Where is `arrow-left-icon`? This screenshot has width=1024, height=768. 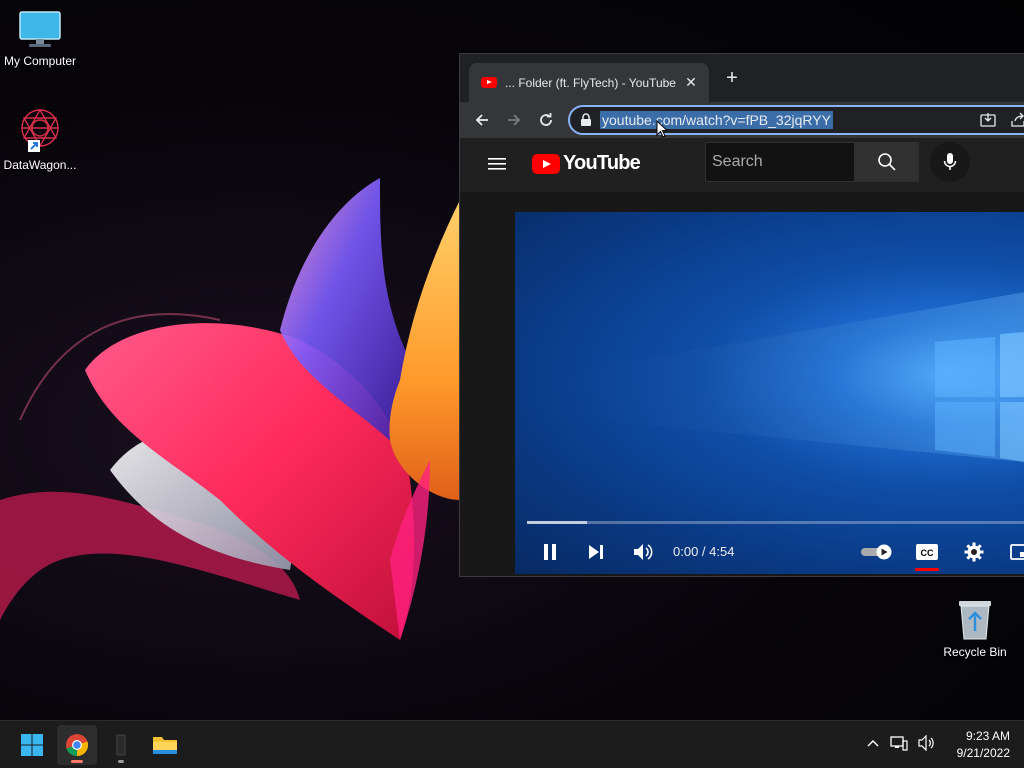
arrow-left-icon is located at coordinates (481, 120).